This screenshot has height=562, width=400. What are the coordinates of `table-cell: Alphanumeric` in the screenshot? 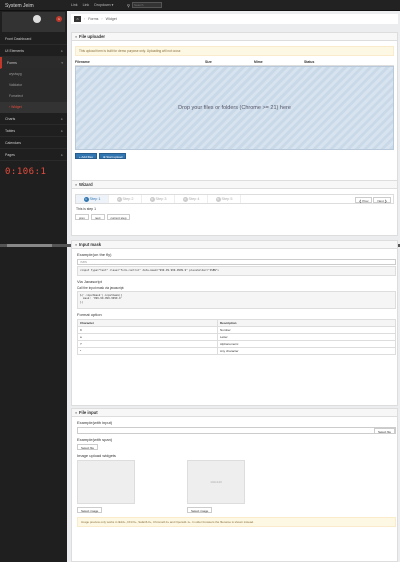 It's located at (306, 343).